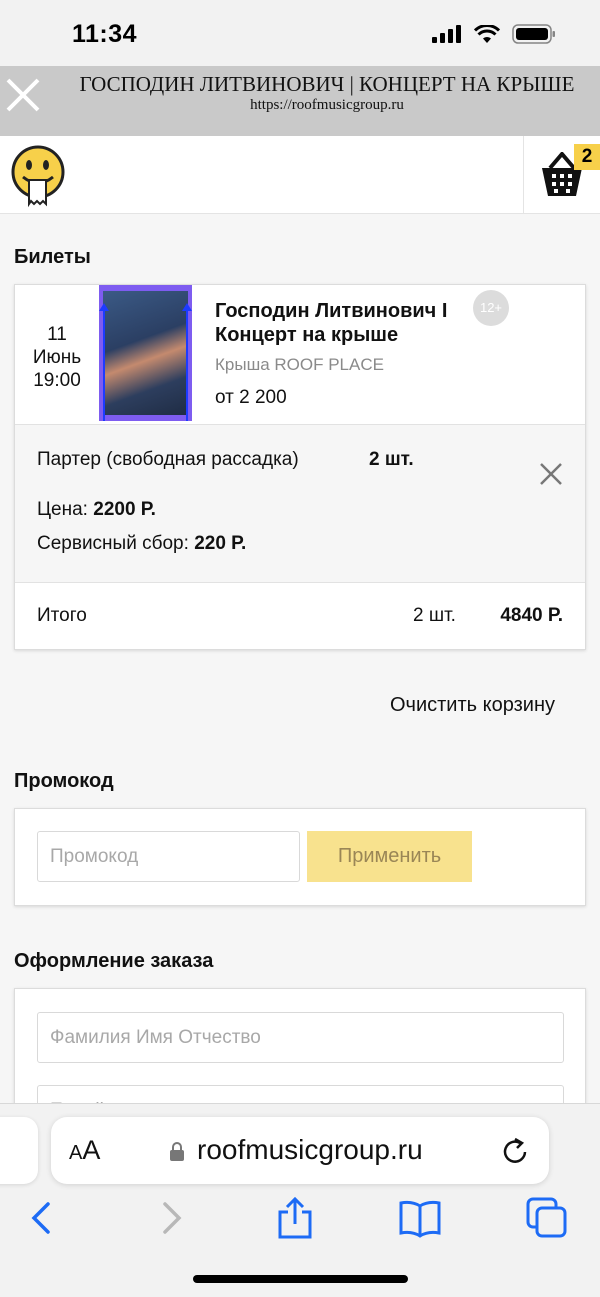 The height and width of the screenshot is (1297, 600). I want to click on order-section-title: Оформление заказа, so click(114, 961).